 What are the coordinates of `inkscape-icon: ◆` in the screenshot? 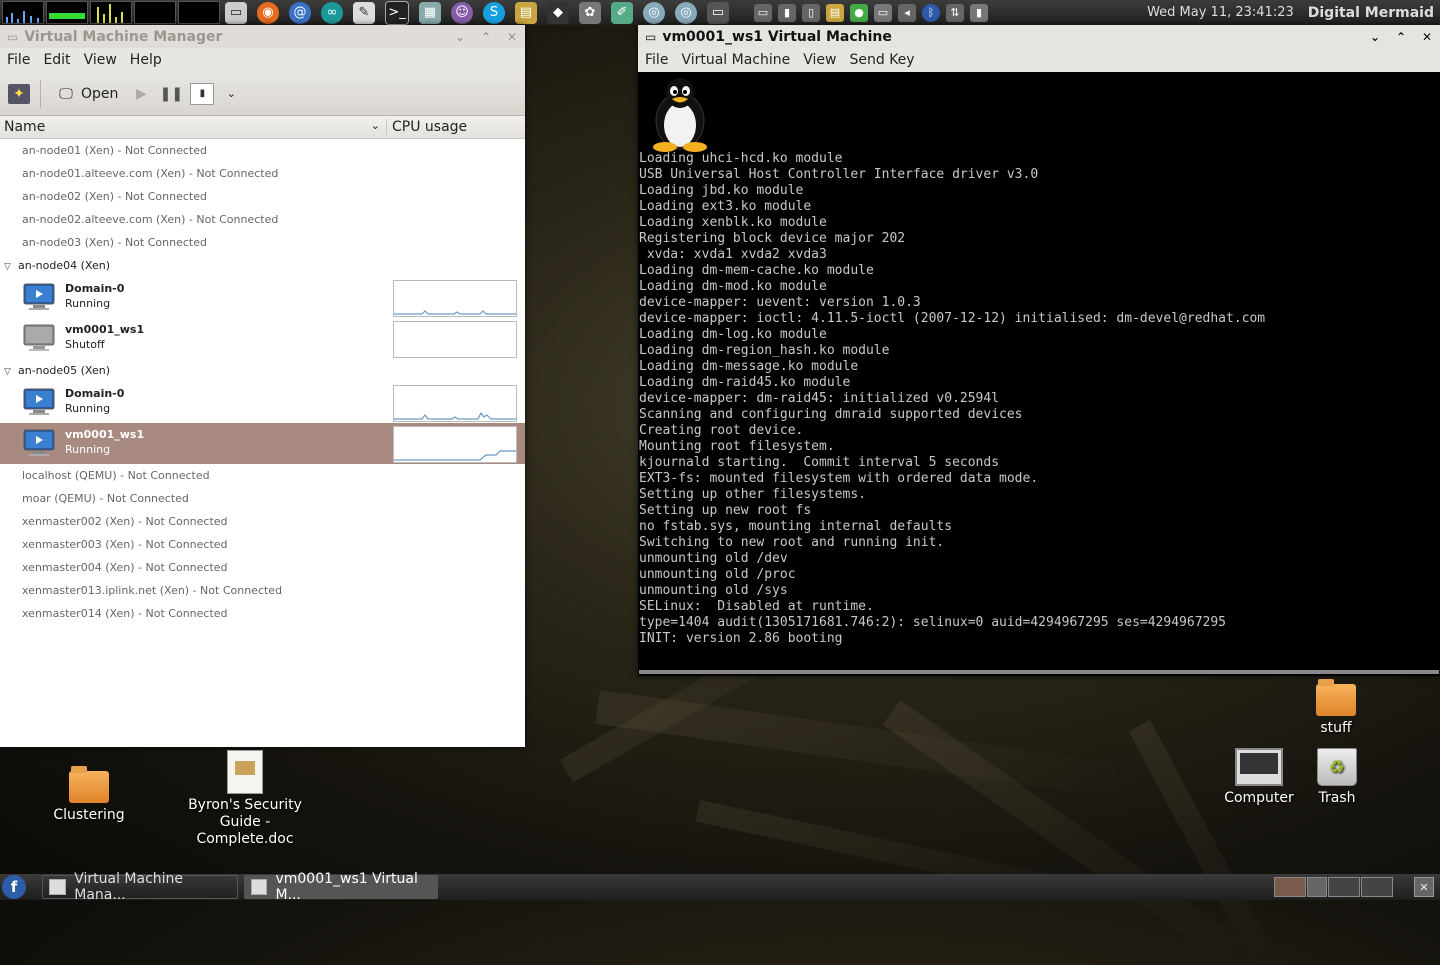 It's located at (558, 12).